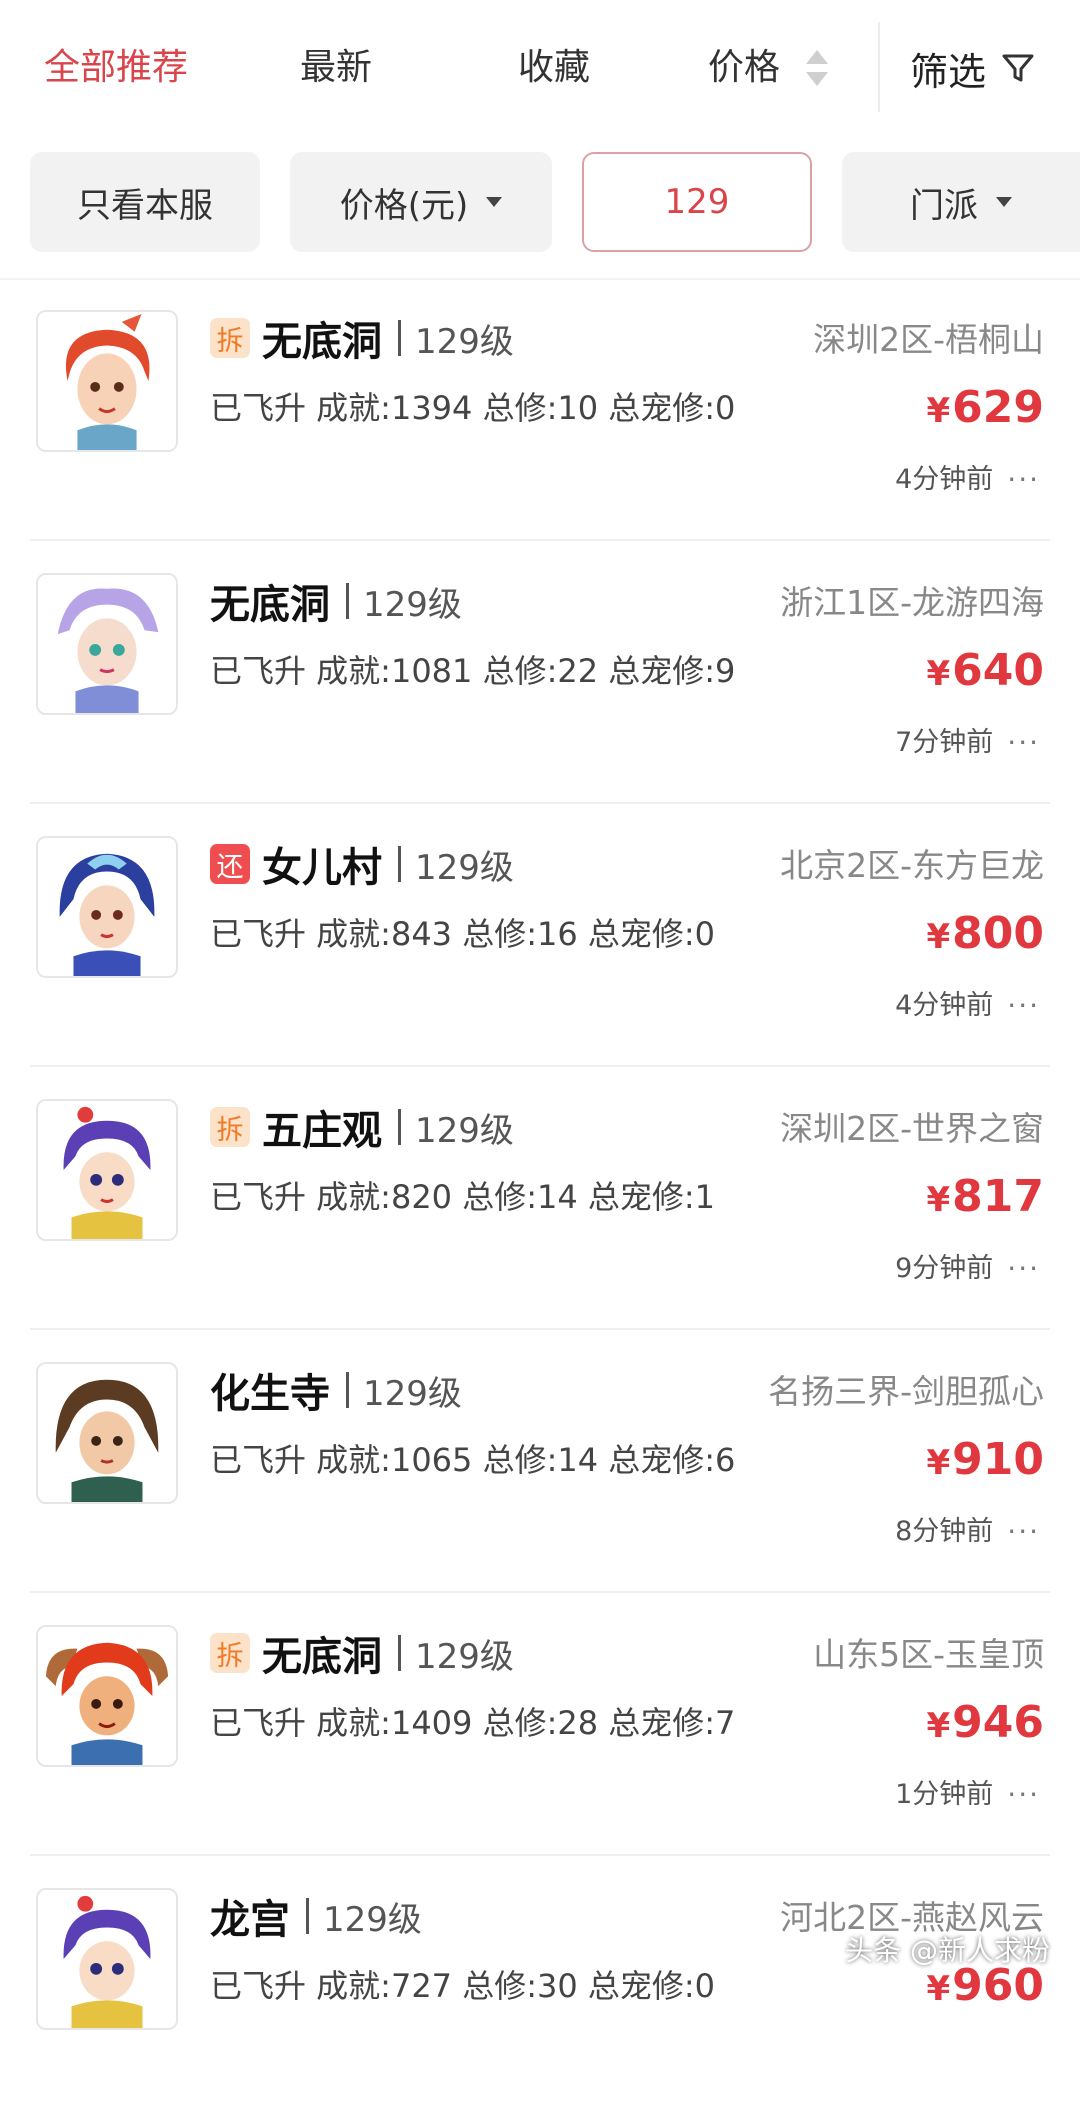  Describe the element at coordinates (879, 67) in the screenshot. I see `divider` at that location.